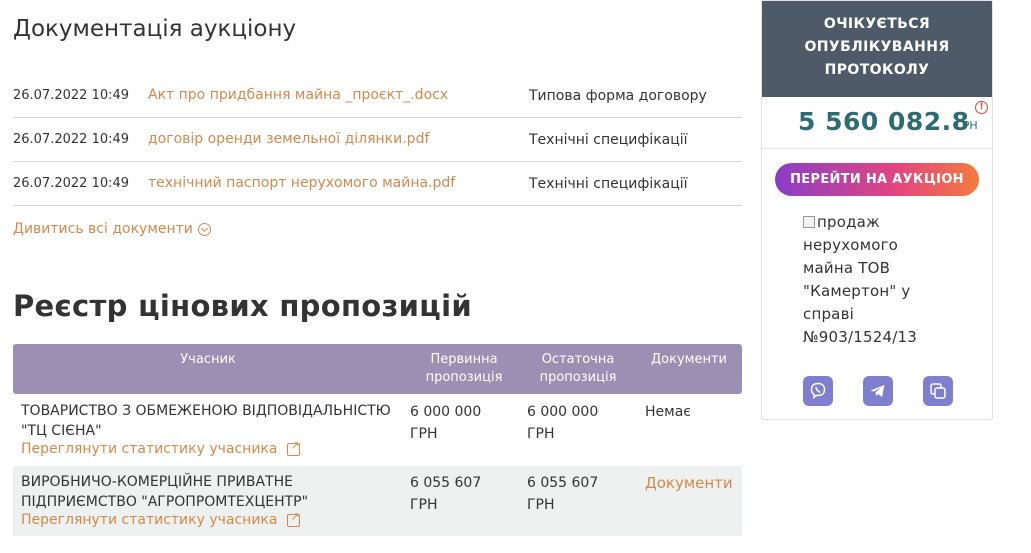  Describe the element at coordinates (563, 483) in the screenshot. I see `final-offer-value: 6 055 607` at that location.